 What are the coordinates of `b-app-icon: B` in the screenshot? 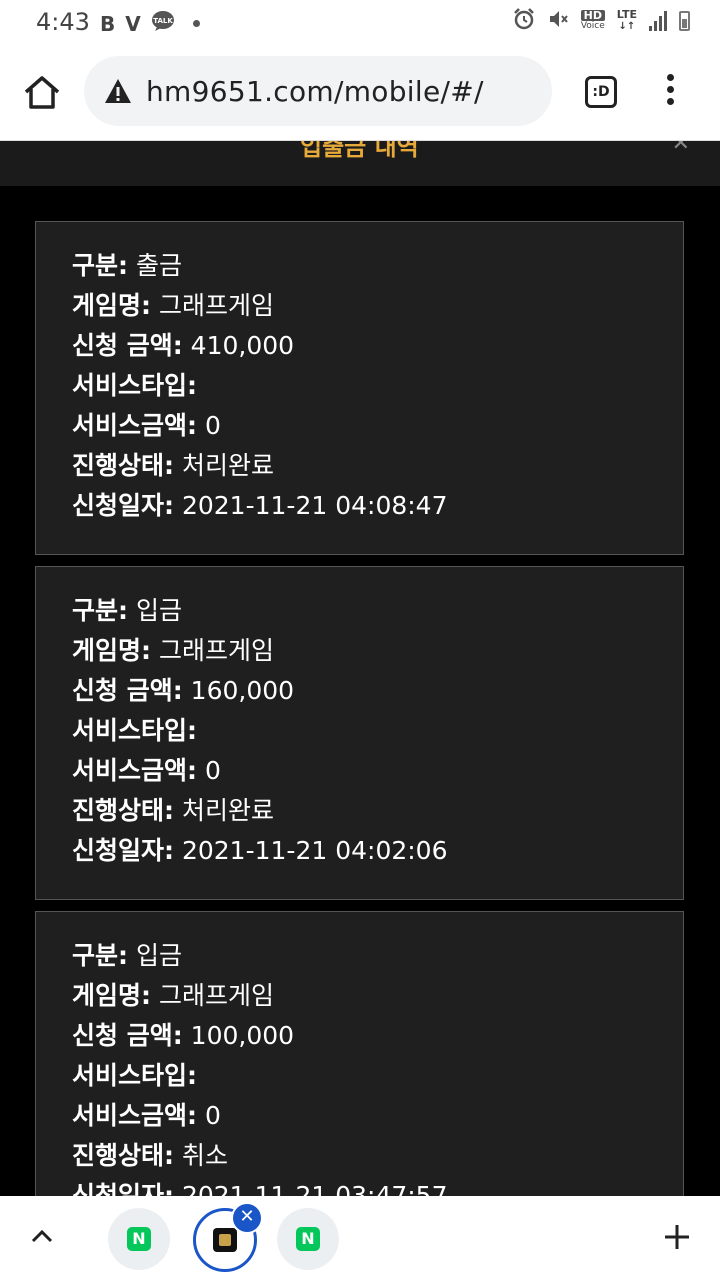 It's located at (108, 23).